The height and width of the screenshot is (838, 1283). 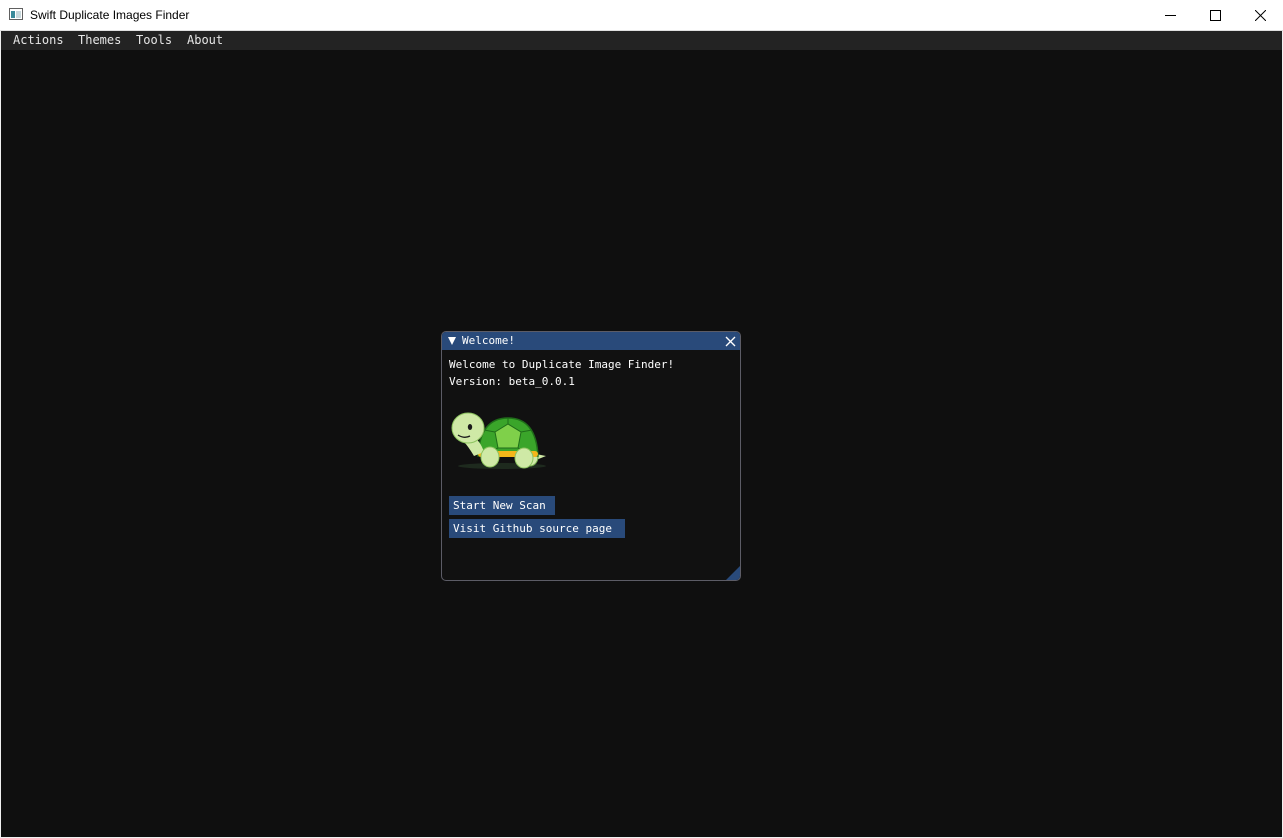 What do you see at coordinates (512, 381) in the screenshot?
I see `version-label: Version: beta_0.0.1` at bounding box center [512, 381].